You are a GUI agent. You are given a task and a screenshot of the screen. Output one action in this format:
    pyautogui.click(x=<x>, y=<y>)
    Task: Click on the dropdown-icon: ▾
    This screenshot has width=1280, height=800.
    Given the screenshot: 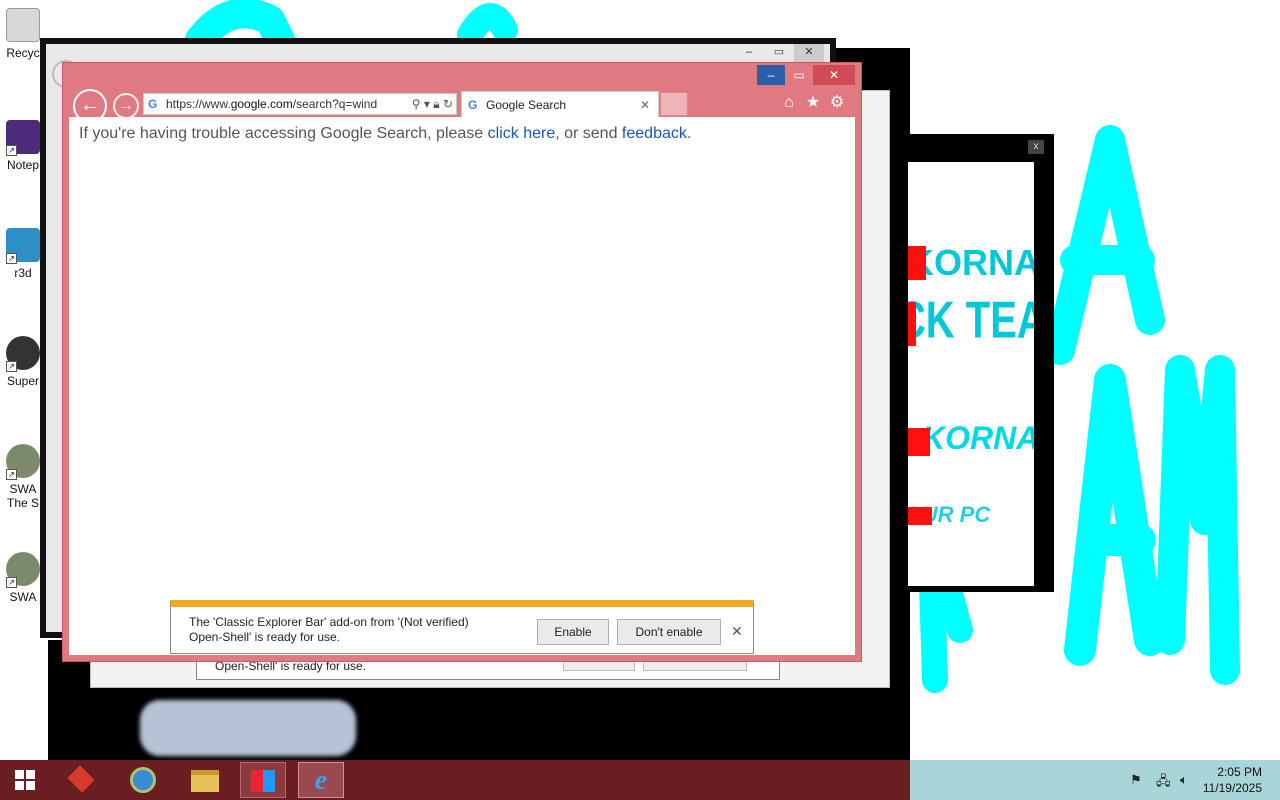 What is the action you would take?
    pyautogui.click(x=427, y=104)
    